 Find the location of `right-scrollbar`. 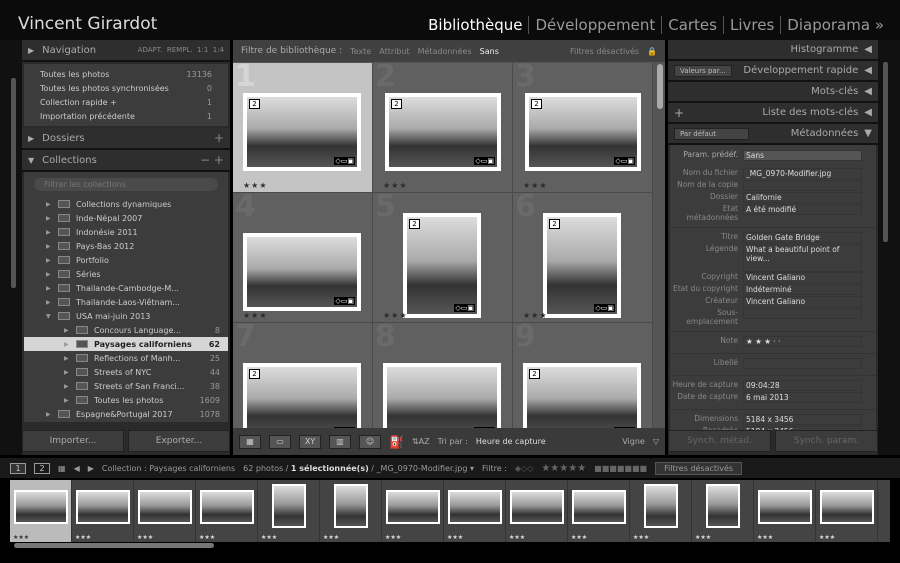

right-scrollbar is located at coordinates (885, 152).